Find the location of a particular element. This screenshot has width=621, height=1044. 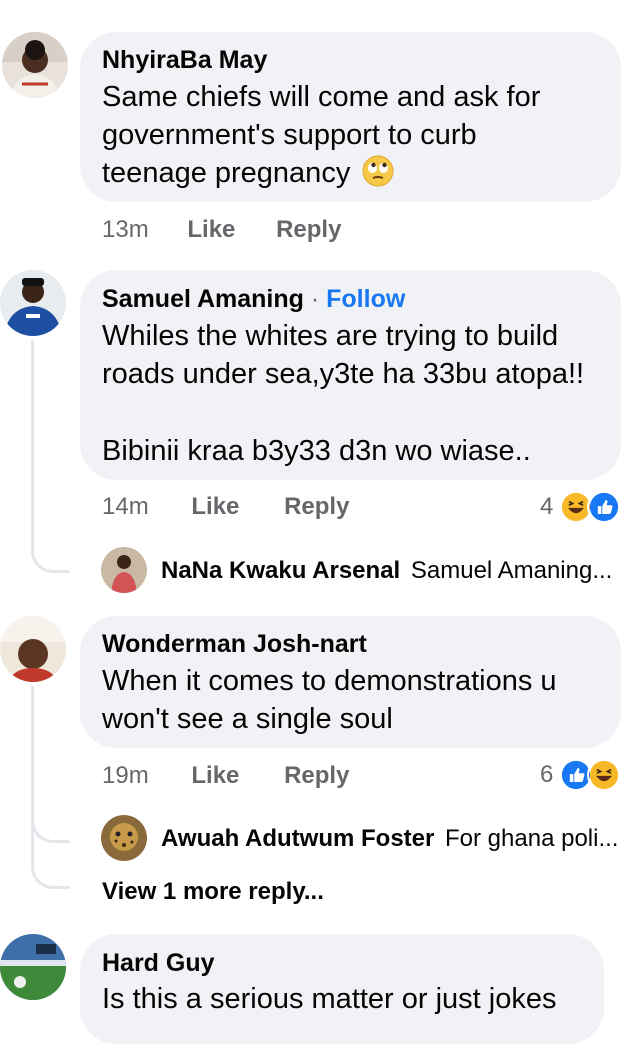

eye-roll-emoji-icon is located at coordinates (378, 171).